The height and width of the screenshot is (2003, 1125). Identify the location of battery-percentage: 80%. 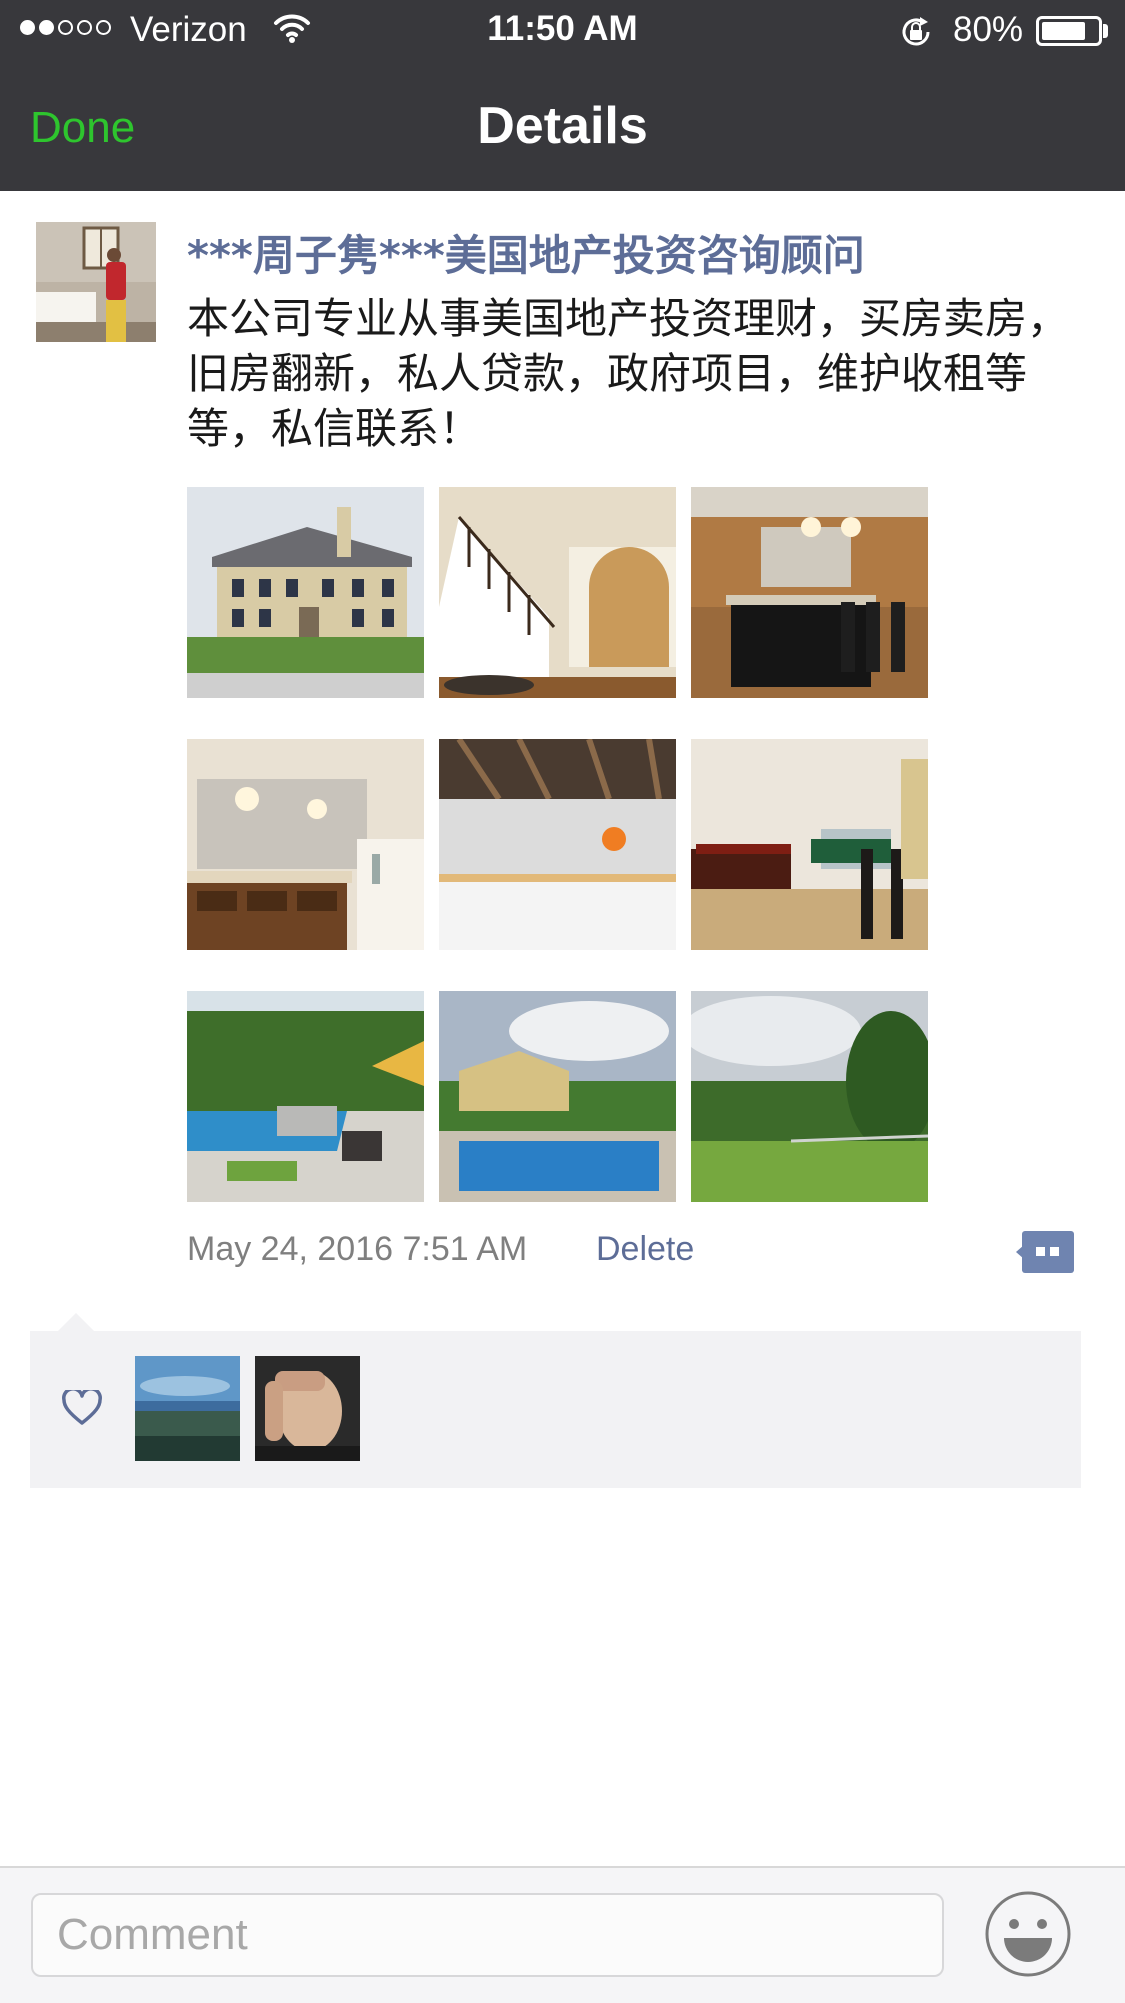
(988, 29).